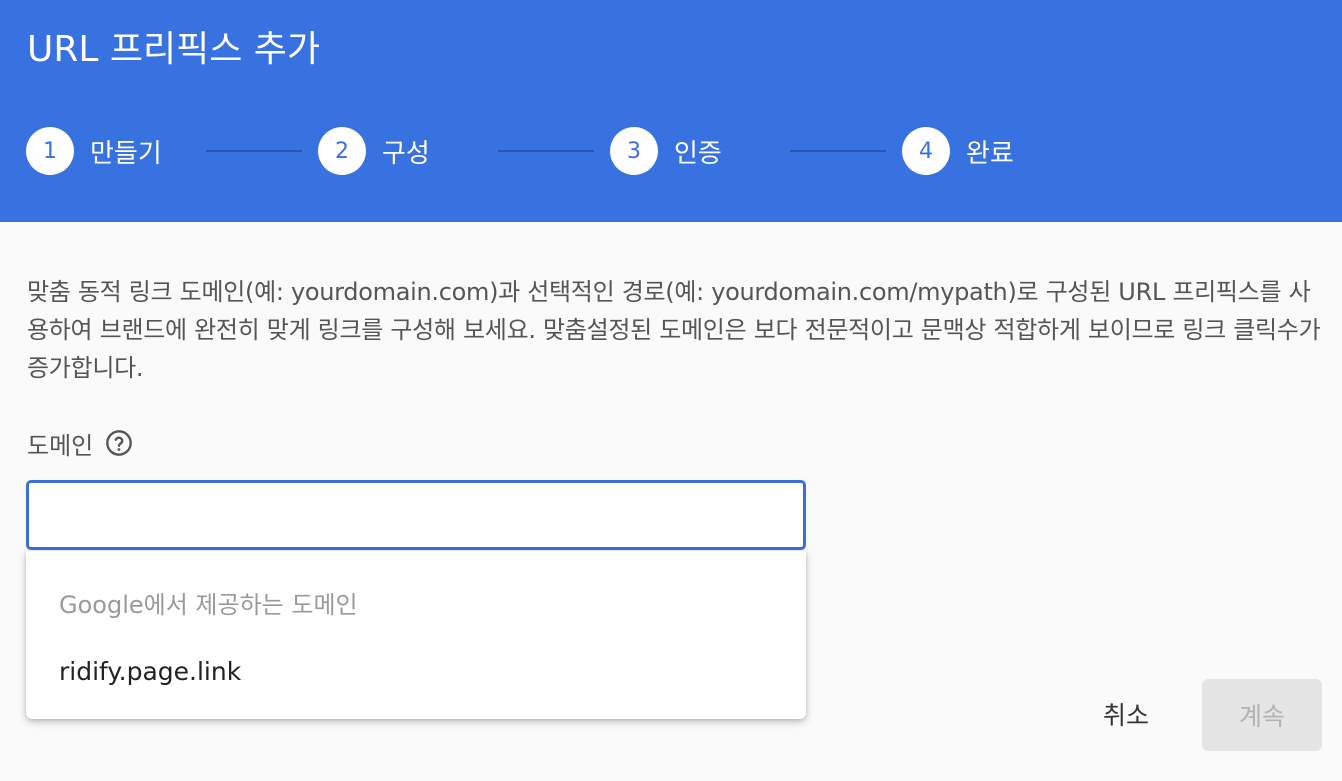 The image size is (1342, 781). Describe the element at coordinates (119, 443) in the screenshot. I see `help-circle-icon` at that location.